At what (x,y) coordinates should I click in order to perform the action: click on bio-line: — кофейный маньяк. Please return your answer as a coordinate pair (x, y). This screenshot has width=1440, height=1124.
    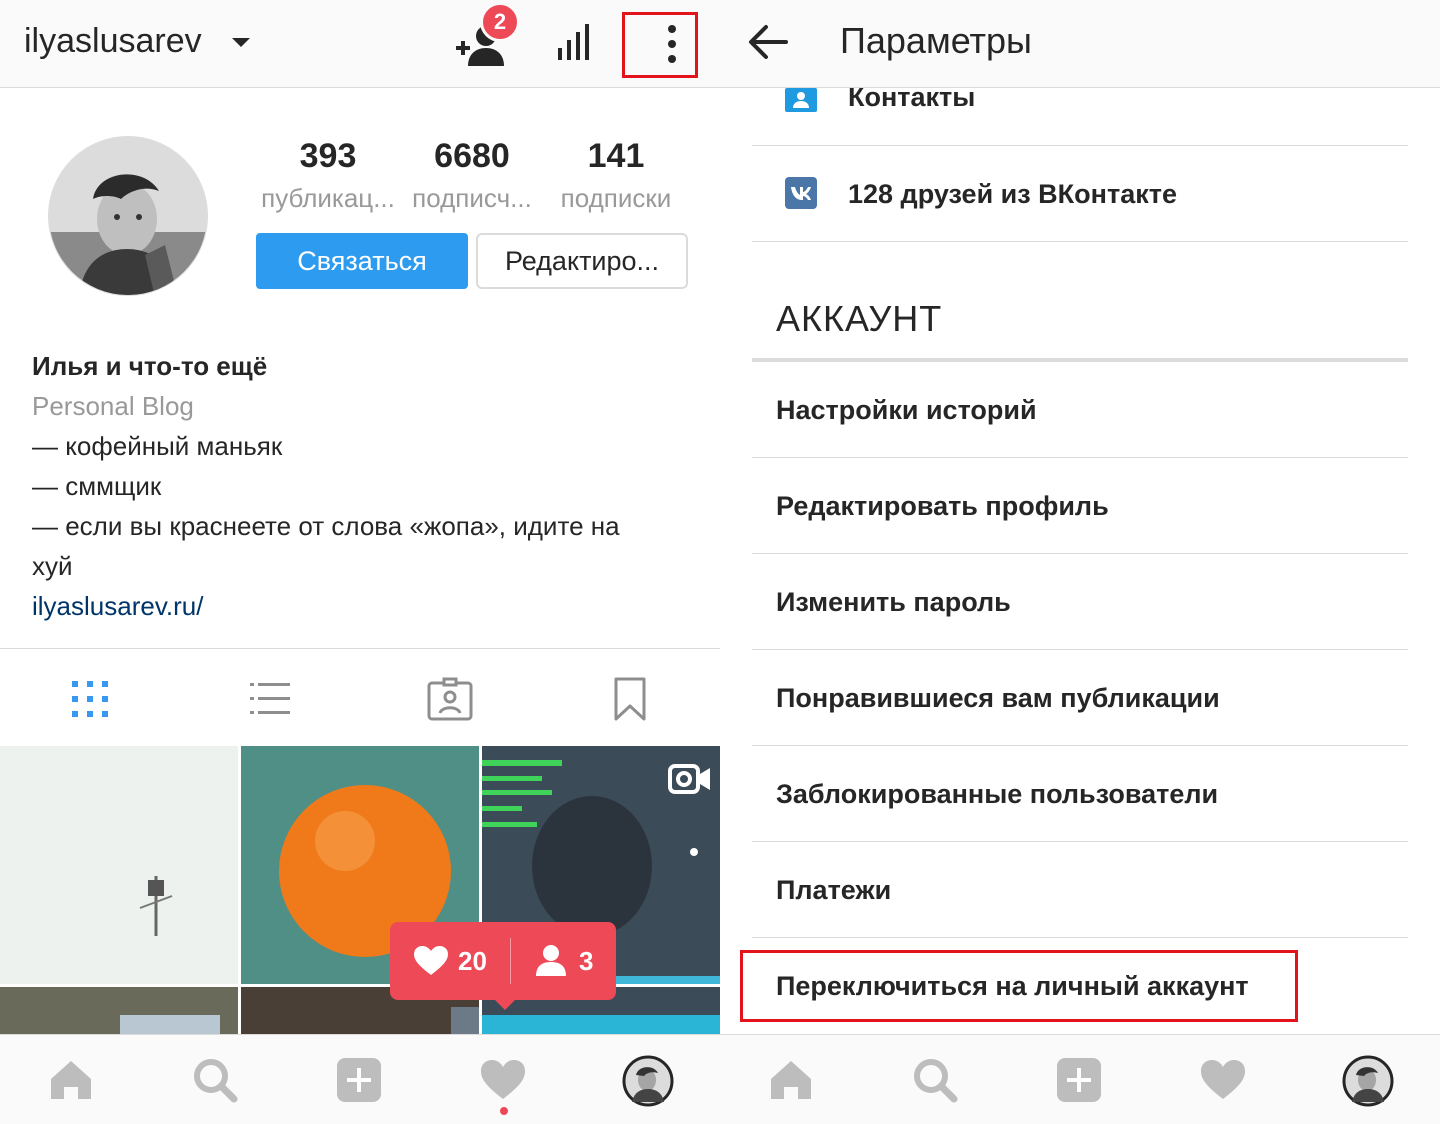
    Looking at the image, I should click on (157, 446).